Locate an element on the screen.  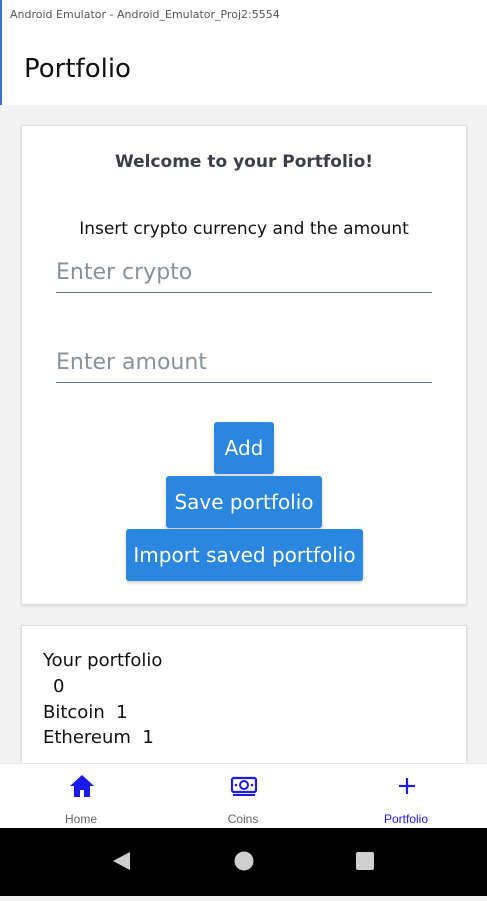
app-bar: Portfolio is located at coordinates (243, 67).